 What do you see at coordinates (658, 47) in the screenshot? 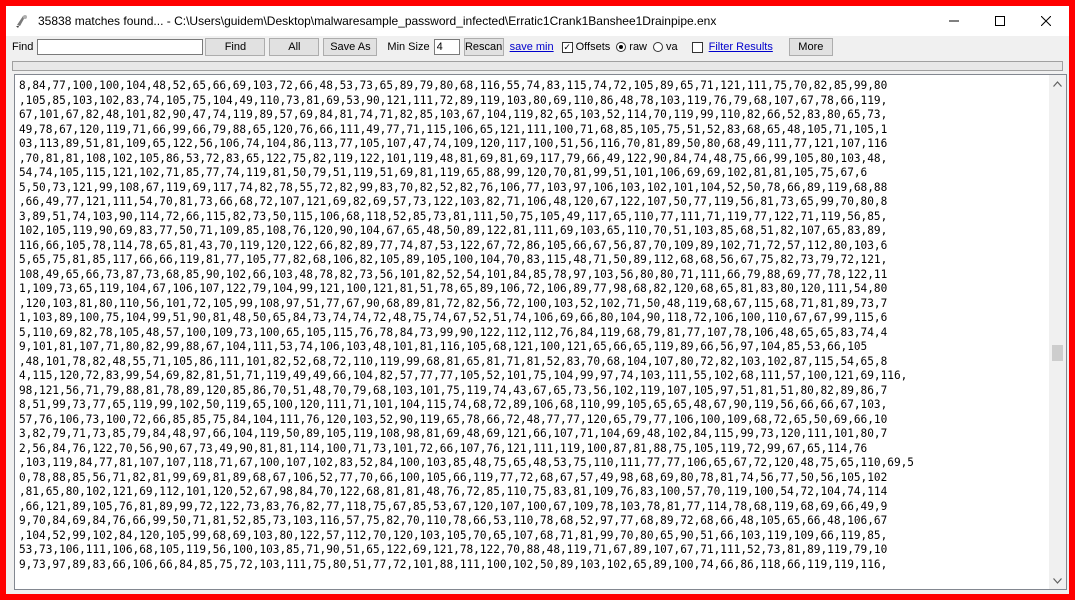
I see `va-radio` at bounding box center [658, 47].